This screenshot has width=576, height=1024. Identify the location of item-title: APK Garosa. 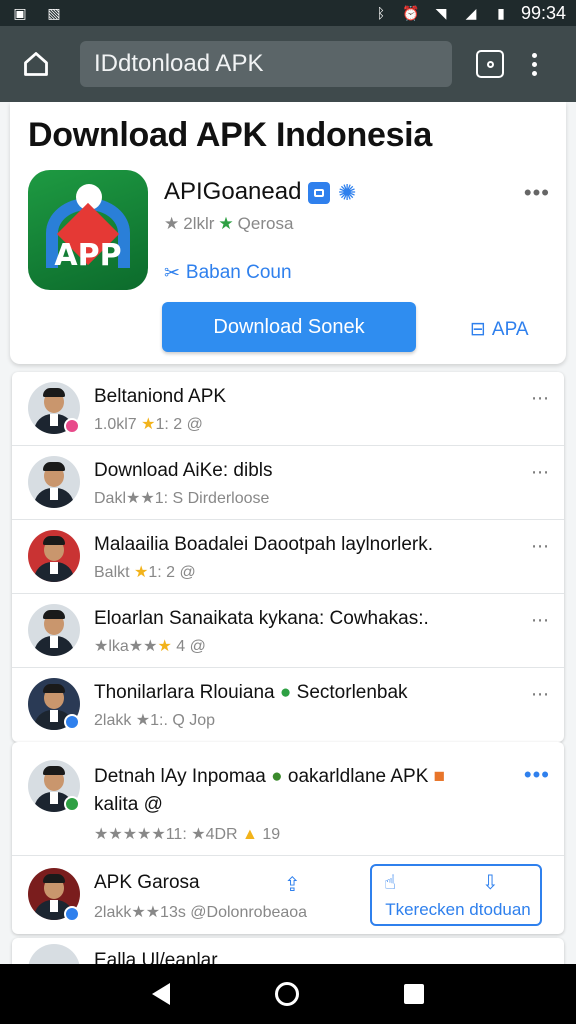
(147, 882).